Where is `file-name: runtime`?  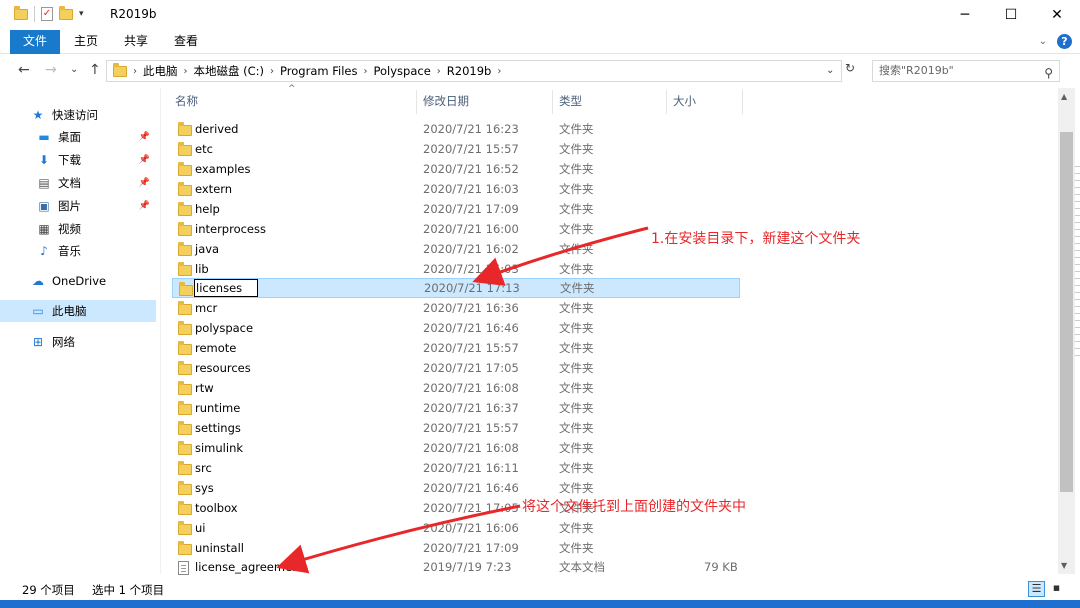 file-name: runtime is located at coordinates (218, 408).